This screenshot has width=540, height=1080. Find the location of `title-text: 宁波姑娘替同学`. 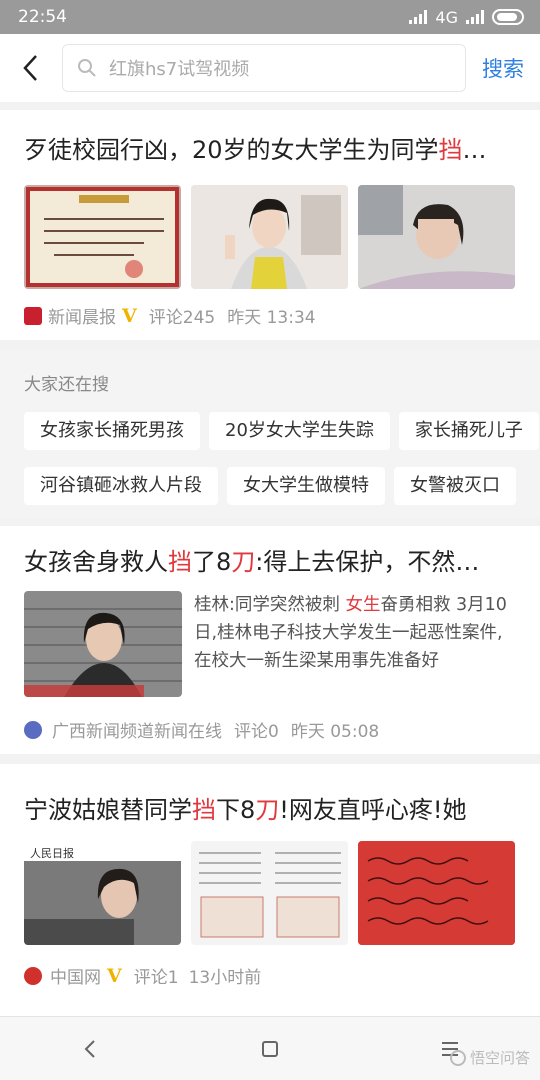

title-text: 宁波姑娘替同学 is located at coordinates (108, 810).